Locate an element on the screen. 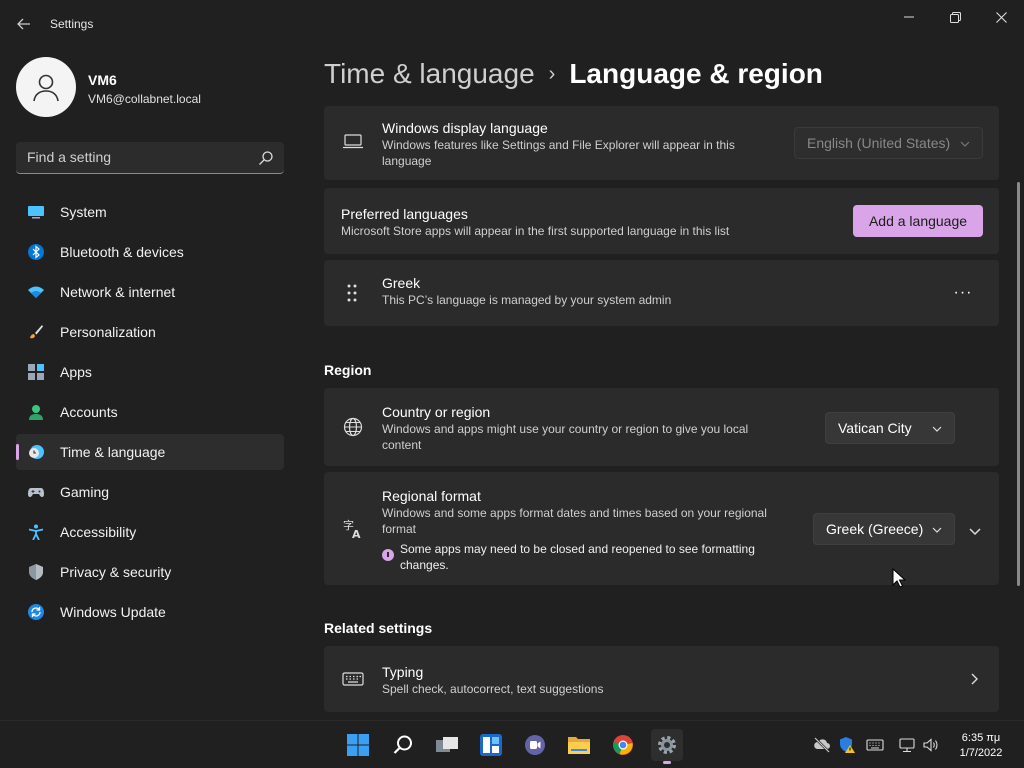 This screenshot has height=768, width=1024. search-icon is located at coordinates (266, 158).